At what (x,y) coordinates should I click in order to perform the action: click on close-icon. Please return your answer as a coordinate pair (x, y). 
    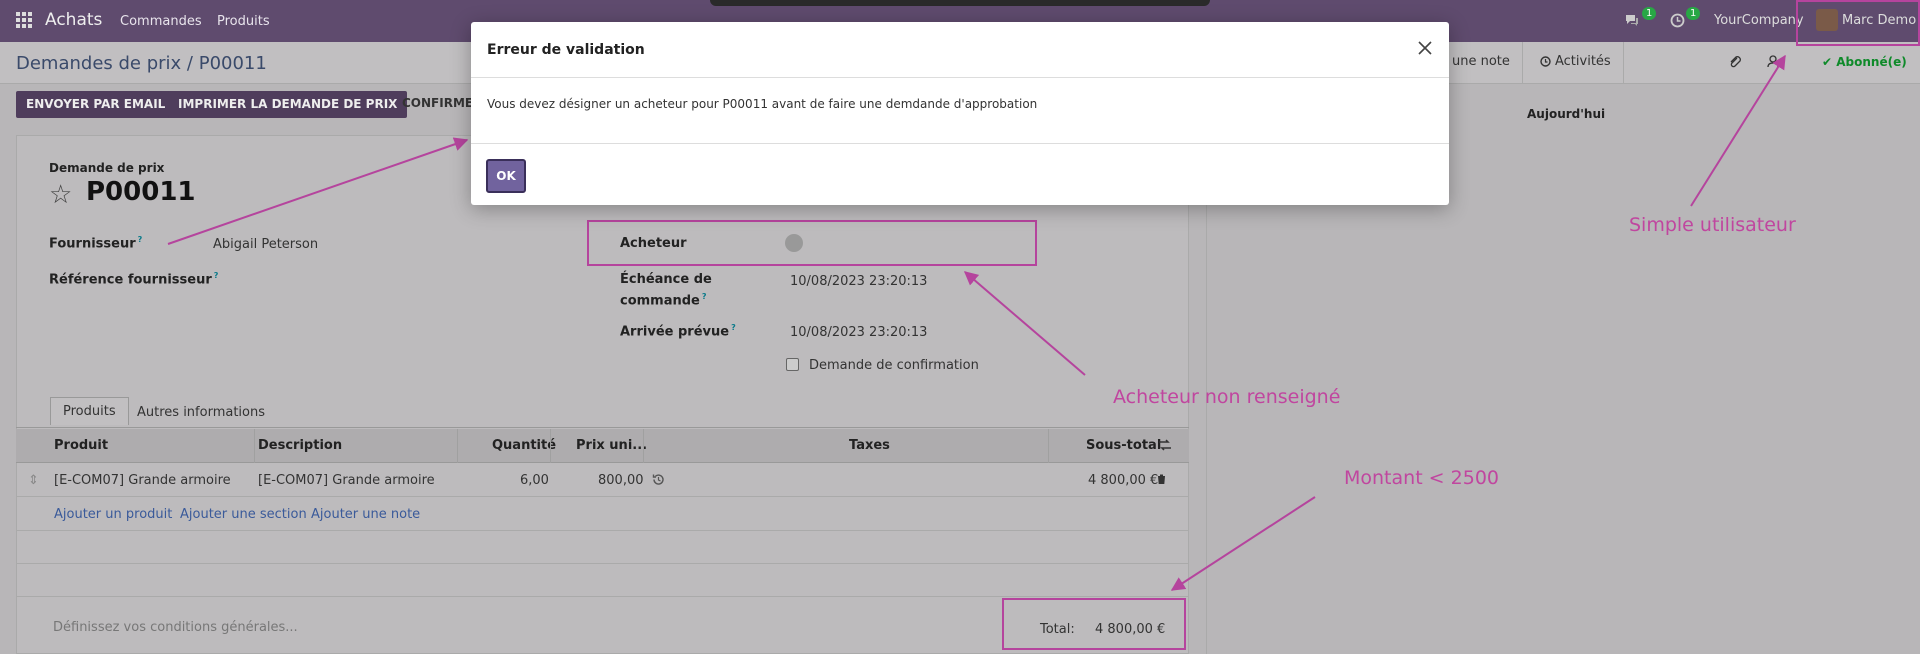
    Looking at the image, I should click on (1425, 48).